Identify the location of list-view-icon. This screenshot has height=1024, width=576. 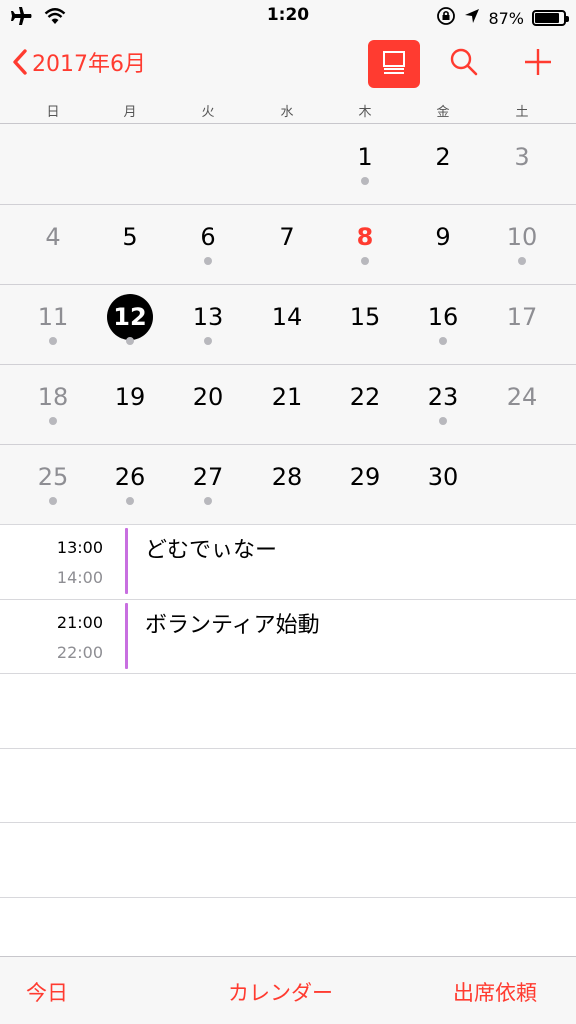
(394, 64).